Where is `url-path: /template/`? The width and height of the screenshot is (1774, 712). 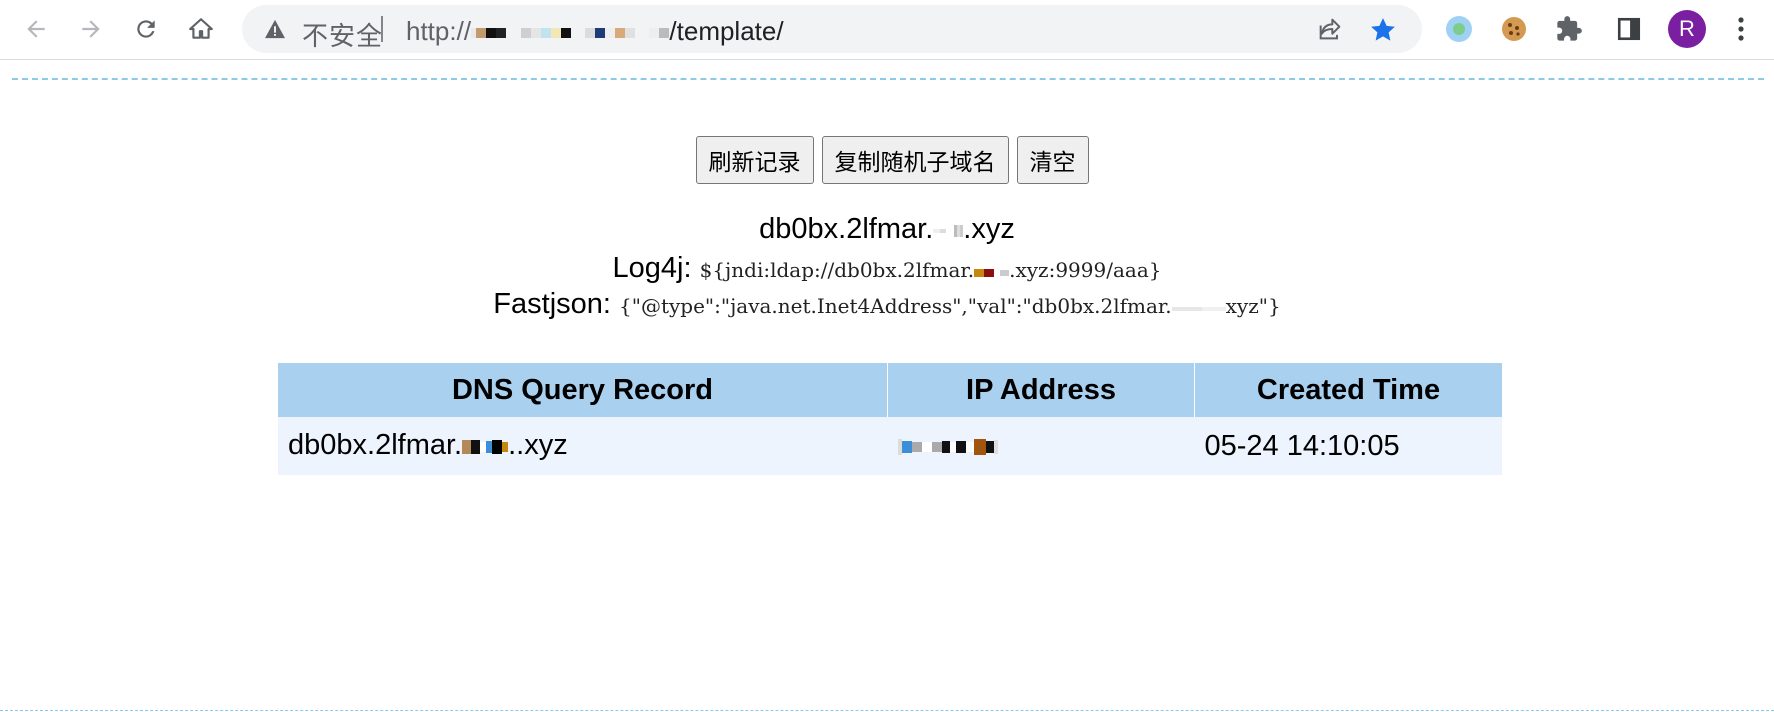 url-path: /template/ is located at coordinates (726, 31).